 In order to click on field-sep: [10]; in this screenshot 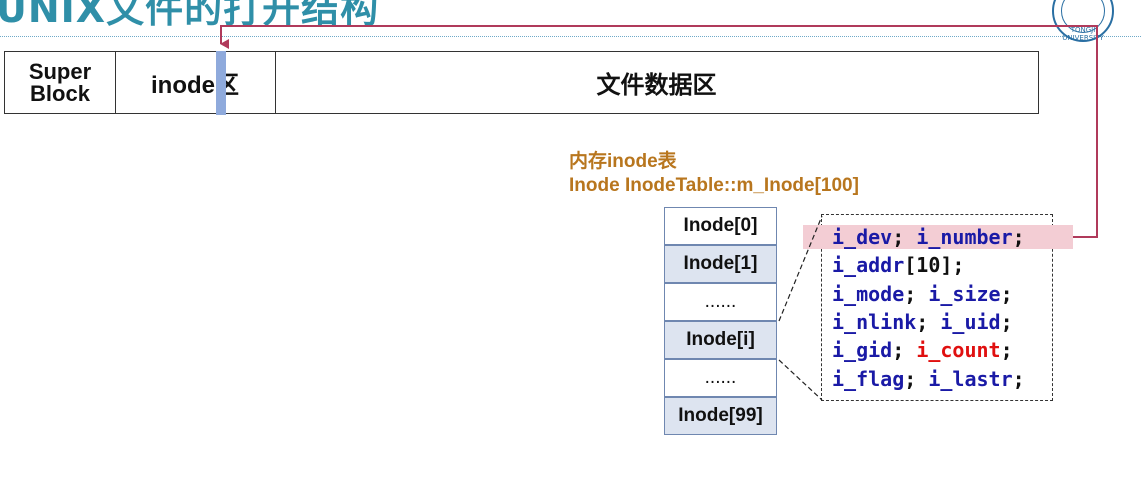, I will do `click(934, 265)`.